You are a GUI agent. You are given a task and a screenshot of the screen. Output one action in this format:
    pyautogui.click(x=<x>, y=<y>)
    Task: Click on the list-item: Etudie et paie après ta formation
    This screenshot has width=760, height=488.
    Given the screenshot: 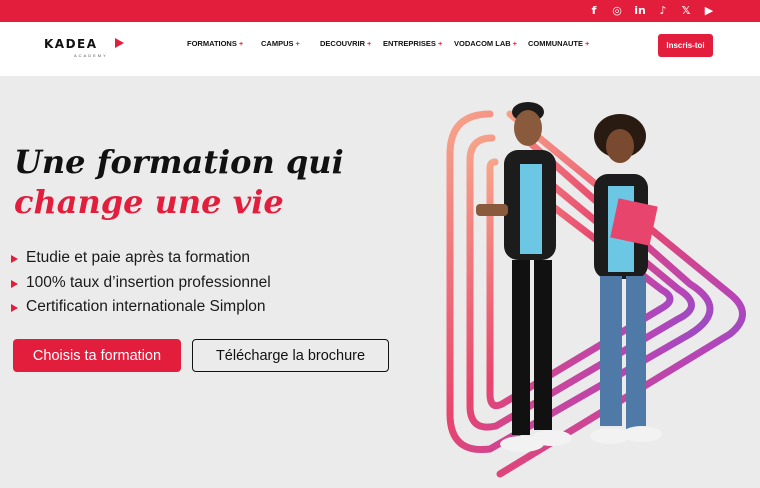 What is the action you would take?
    pyautogui.click(x=141, y=258)
    